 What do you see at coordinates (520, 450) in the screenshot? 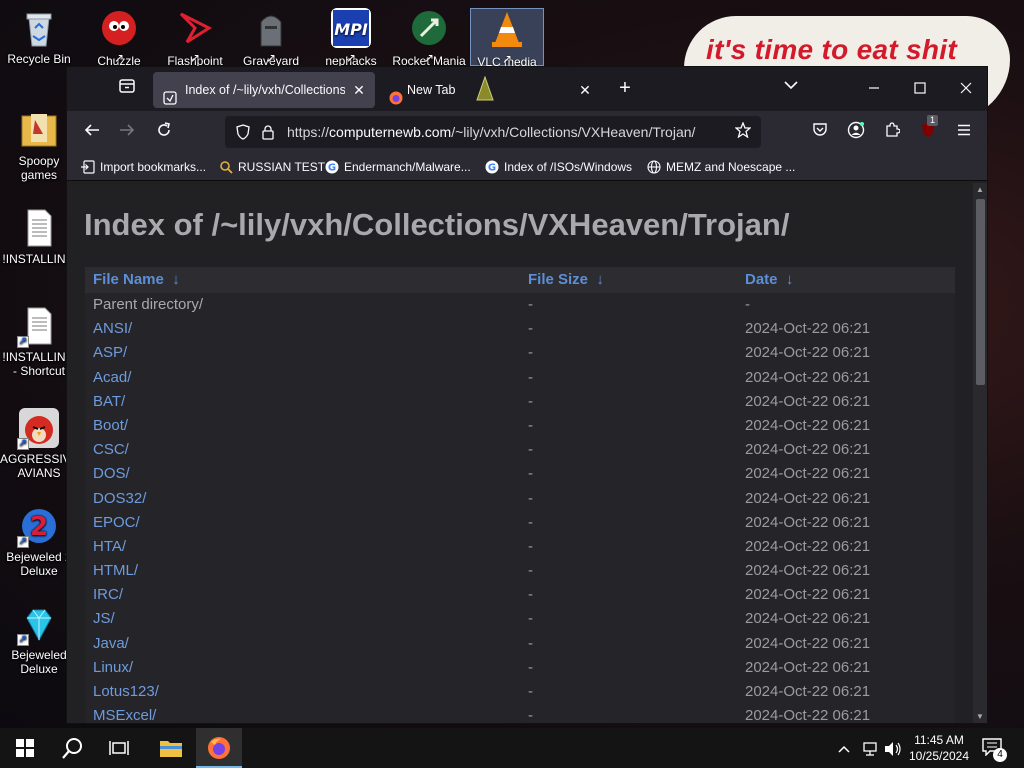
I see `table-row: CSC/ - 2024-Oct-22 06:21` at bounding box center [520, 450].